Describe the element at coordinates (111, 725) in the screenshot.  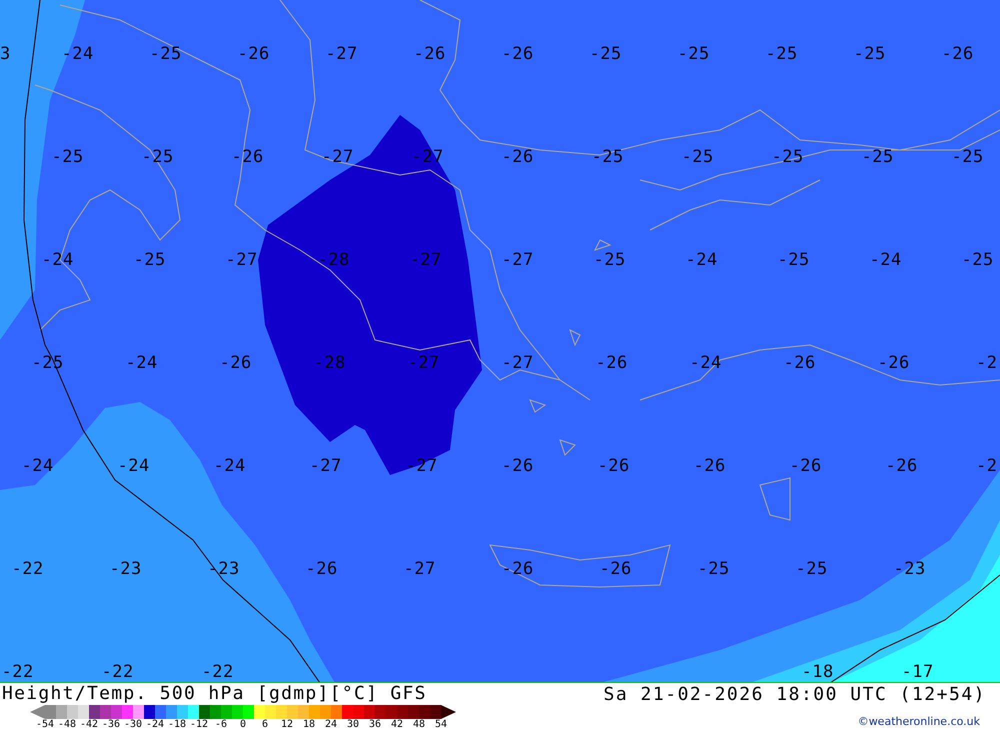
I see `legend-tick-label: -36` at that location.